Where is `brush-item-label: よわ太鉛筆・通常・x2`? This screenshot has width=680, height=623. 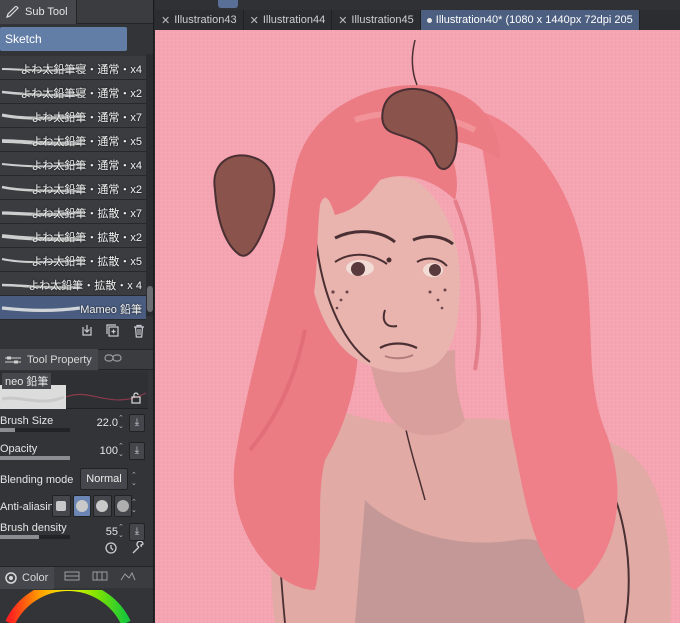
brush-item-label: よわ太鉛筆・通常・x2 is located at coordinates (86, 190).